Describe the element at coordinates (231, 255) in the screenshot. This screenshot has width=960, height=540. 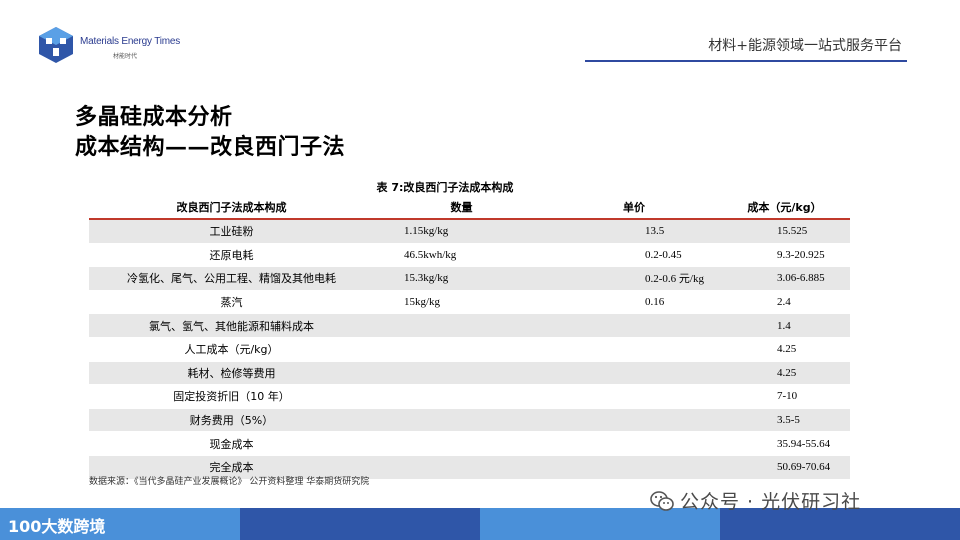
I see `table-cell: 还原电耗` at that location.